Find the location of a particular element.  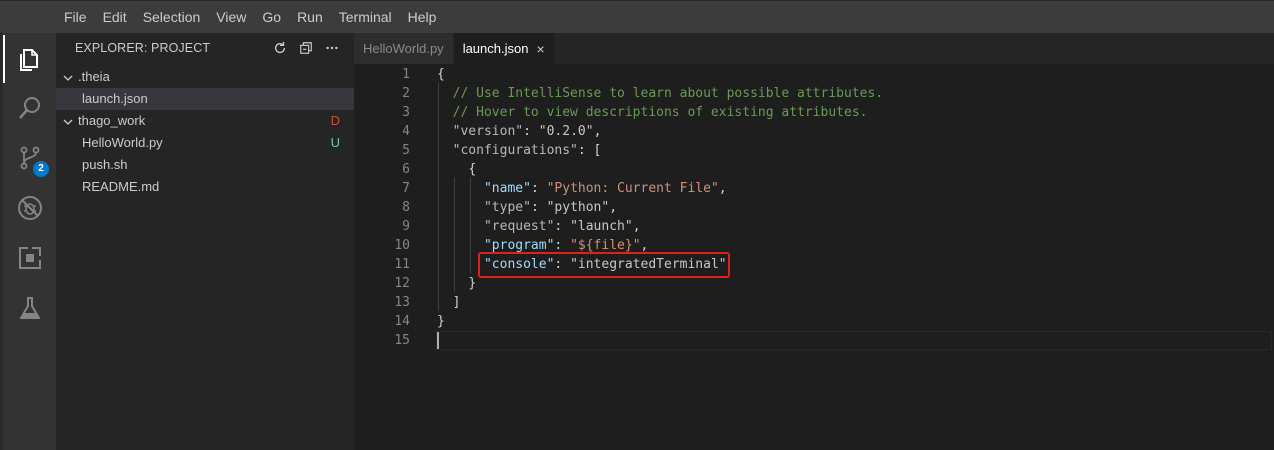

code-line: 15 is located at coordinates (814, 340).